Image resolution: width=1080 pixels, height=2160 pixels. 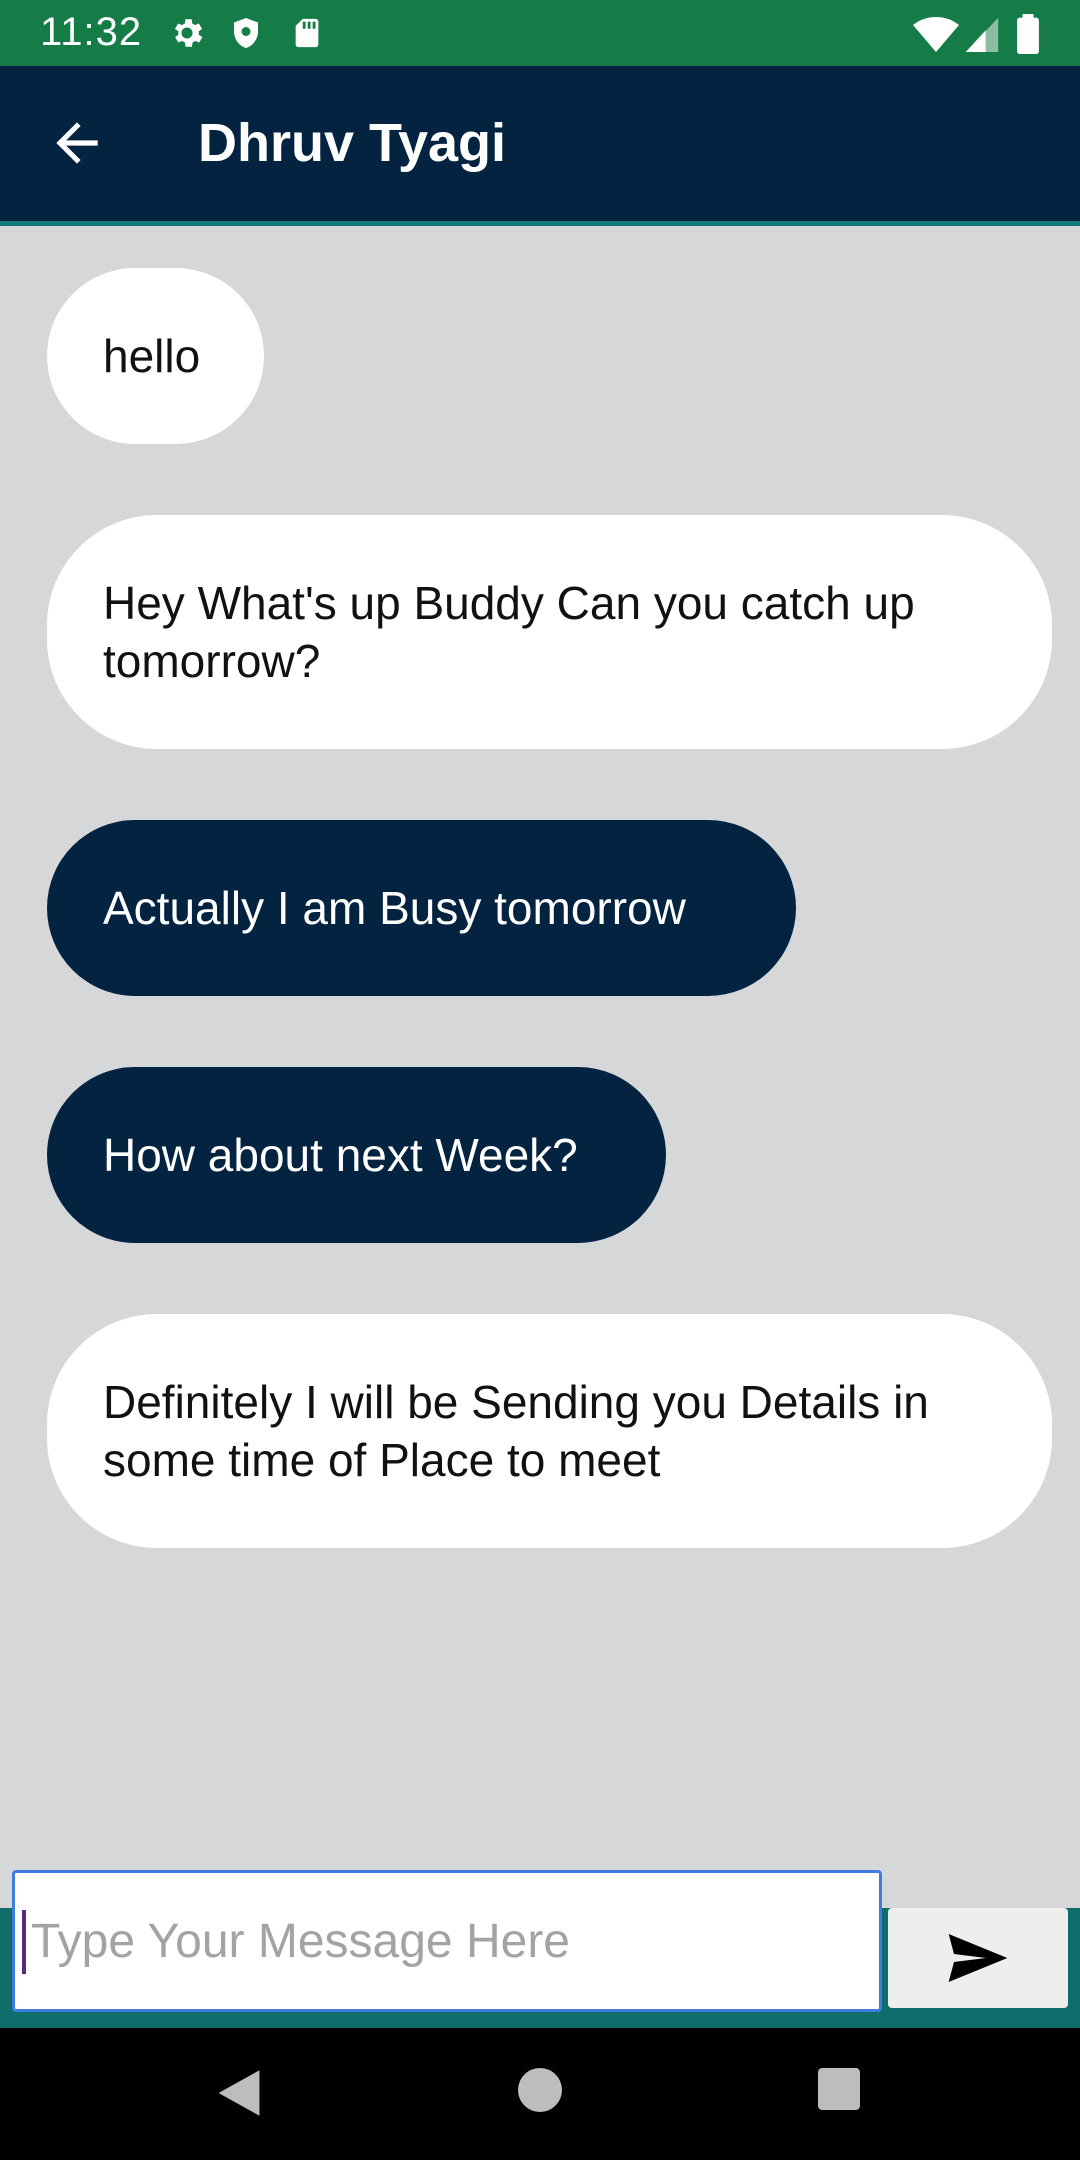 I want to click on arrow-left-icon, so click(x=77, y=143).